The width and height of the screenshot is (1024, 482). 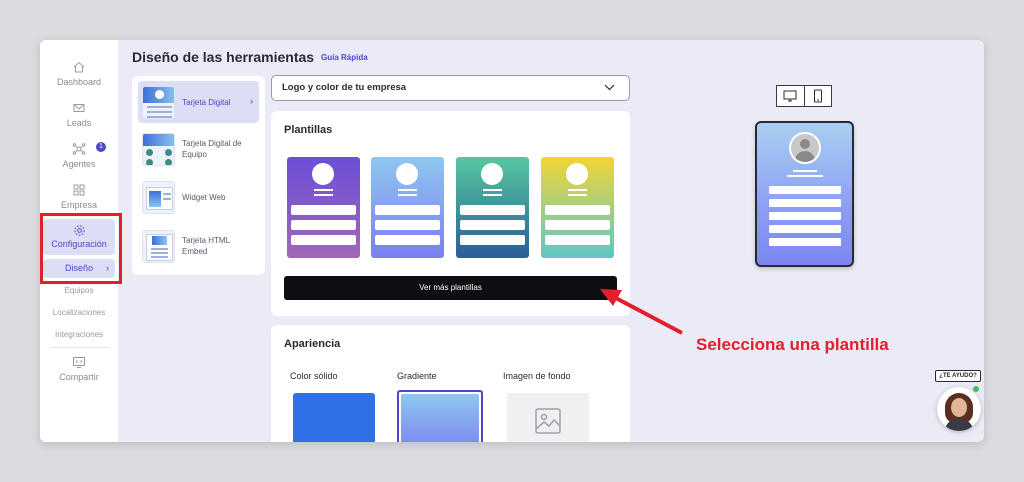 What do you see at coordinates (223, 57) in the screenshot?
I see `page-title: Diseño de las herramientas` at bounding box center [223, 57].